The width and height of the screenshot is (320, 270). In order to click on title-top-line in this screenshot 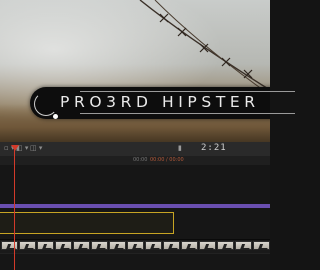, I will do `click(187, 91)`.